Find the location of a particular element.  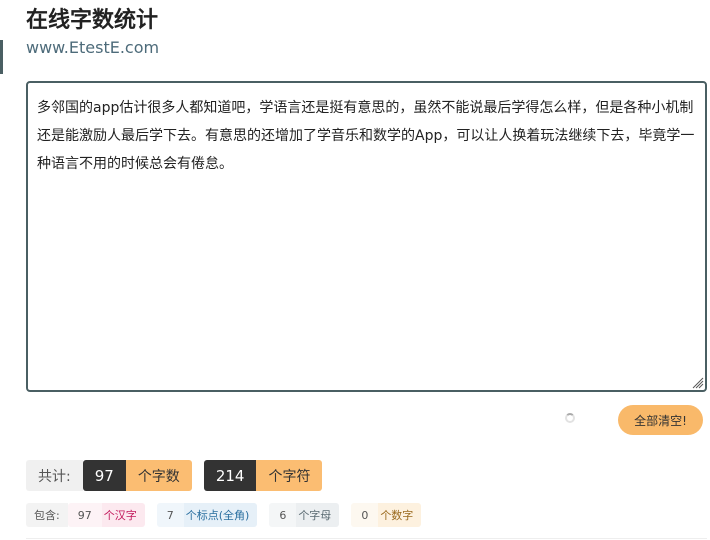

summary-stats: 共计: 97 个字数 214 个字符 is located at coordinates (174, 475).